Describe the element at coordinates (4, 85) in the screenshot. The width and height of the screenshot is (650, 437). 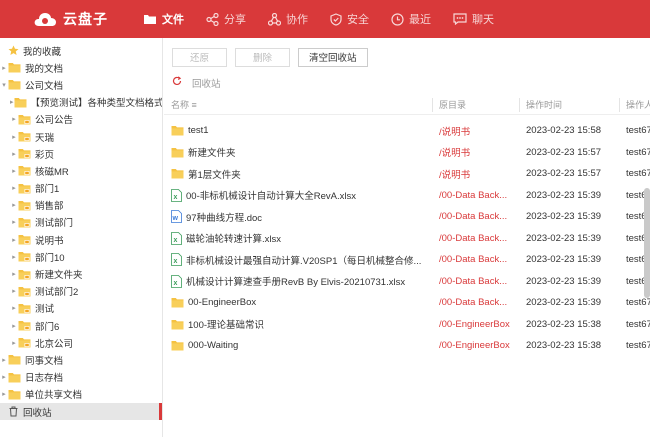
I see `caret-down-icon: ▾` at that location.